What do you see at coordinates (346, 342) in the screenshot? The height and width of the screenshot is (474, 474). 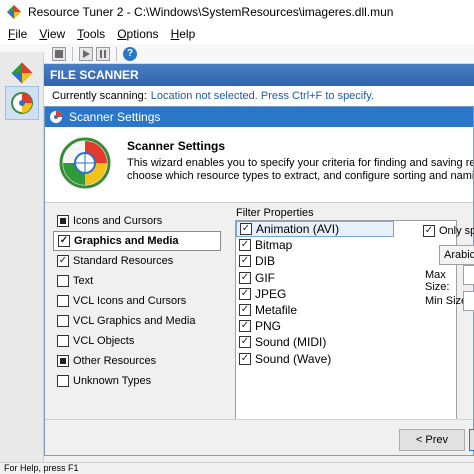 I see `filter-item: Sound (MIDI)` at bounding box center [346, 342].